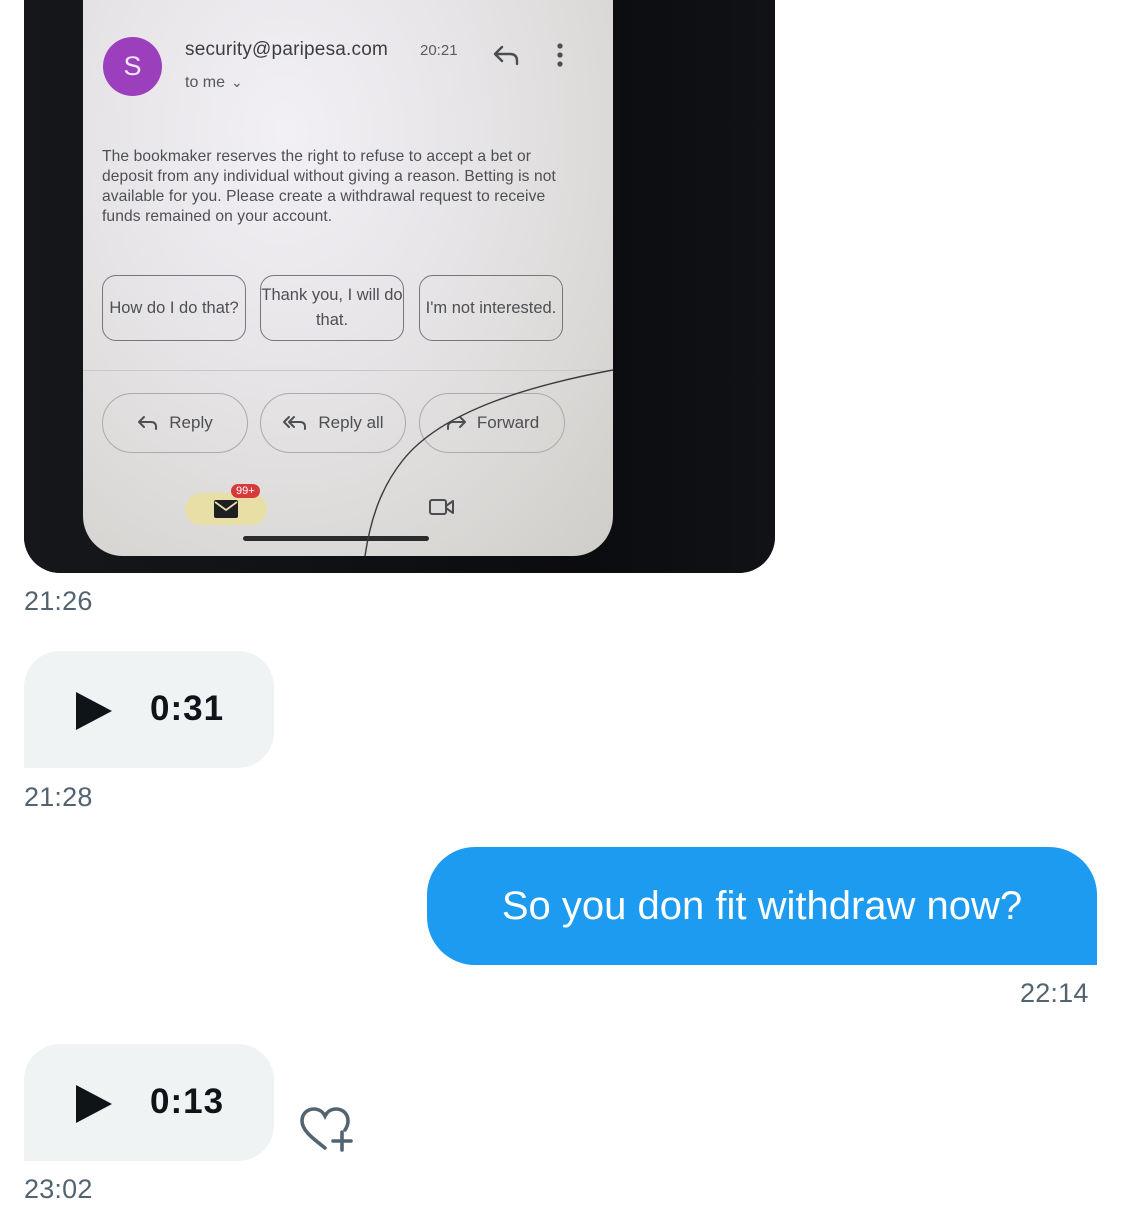 The width and height of the screenshot is (1121, 1205). Describe the element at coordinates (441, 507) in the screenshot. I see `video-icon` at that location.